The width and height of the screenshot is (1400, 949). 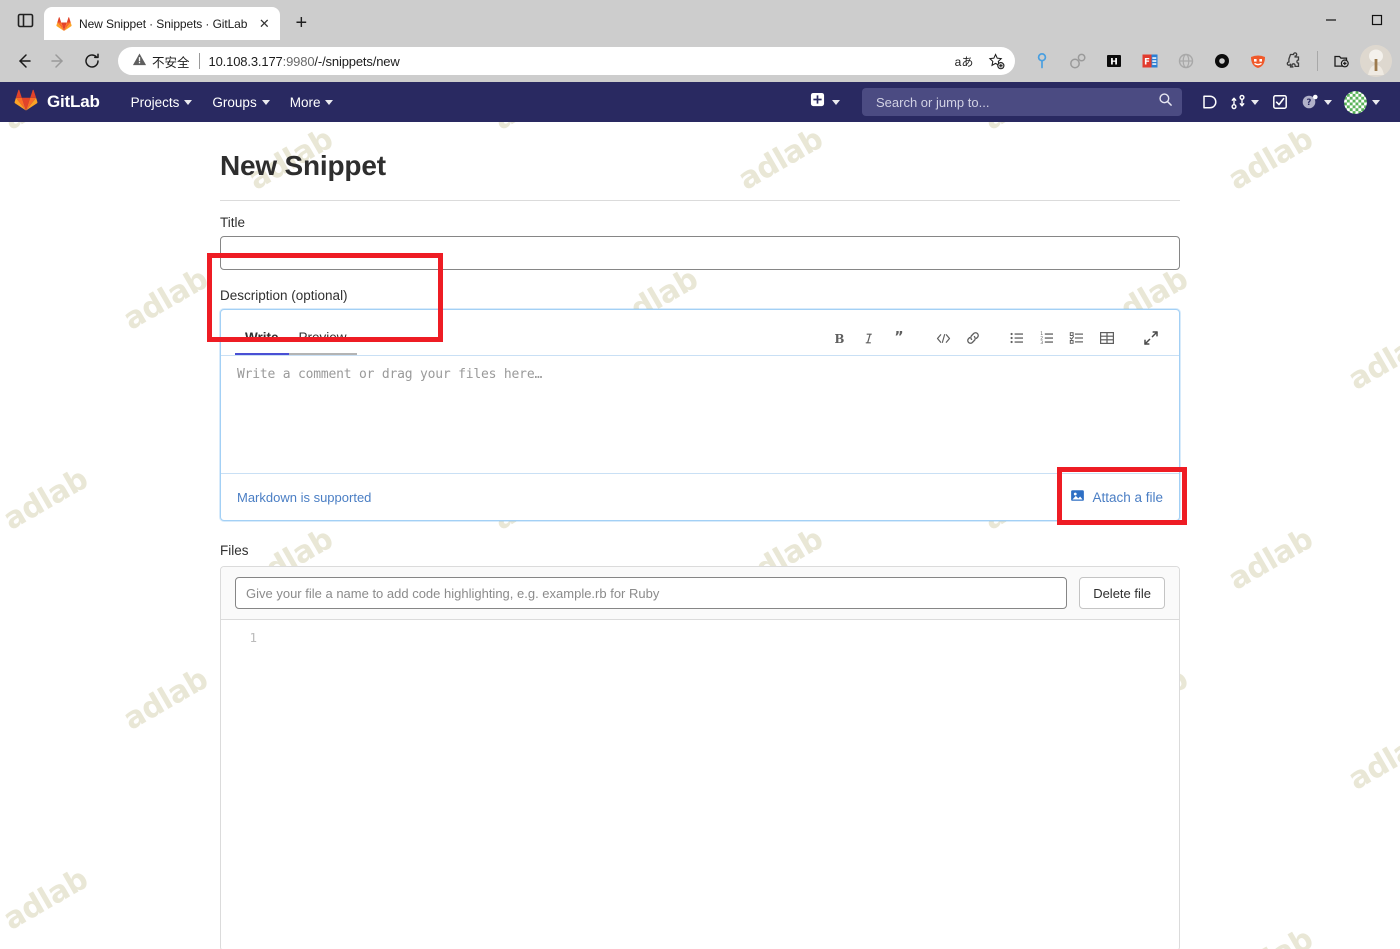 I want to click on bold-icon: B, so click(x=839, y=338).